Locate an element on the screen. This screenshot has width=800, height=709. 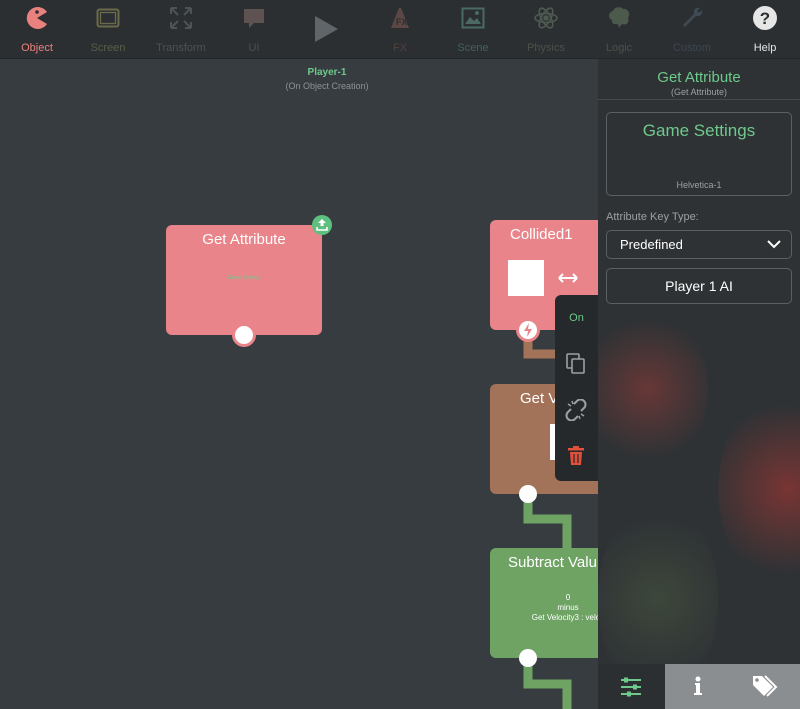
tab-info is located at coordinates (698, 686).